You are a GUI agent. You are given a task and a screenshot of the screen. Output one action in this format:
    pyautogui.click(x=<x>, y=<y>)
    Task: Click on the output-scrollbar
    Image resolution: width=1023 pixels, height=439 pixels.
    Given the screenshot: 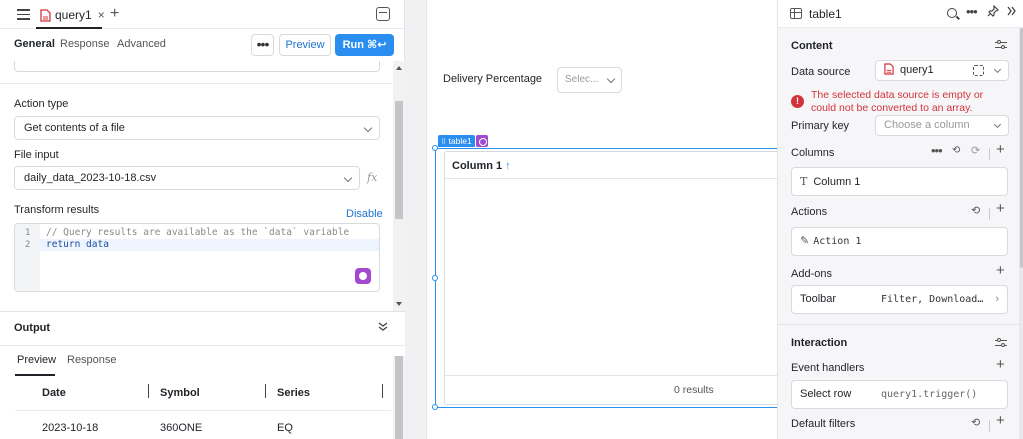 What is the action you would take?
    pyautogui.click(x=399, y=397)
    